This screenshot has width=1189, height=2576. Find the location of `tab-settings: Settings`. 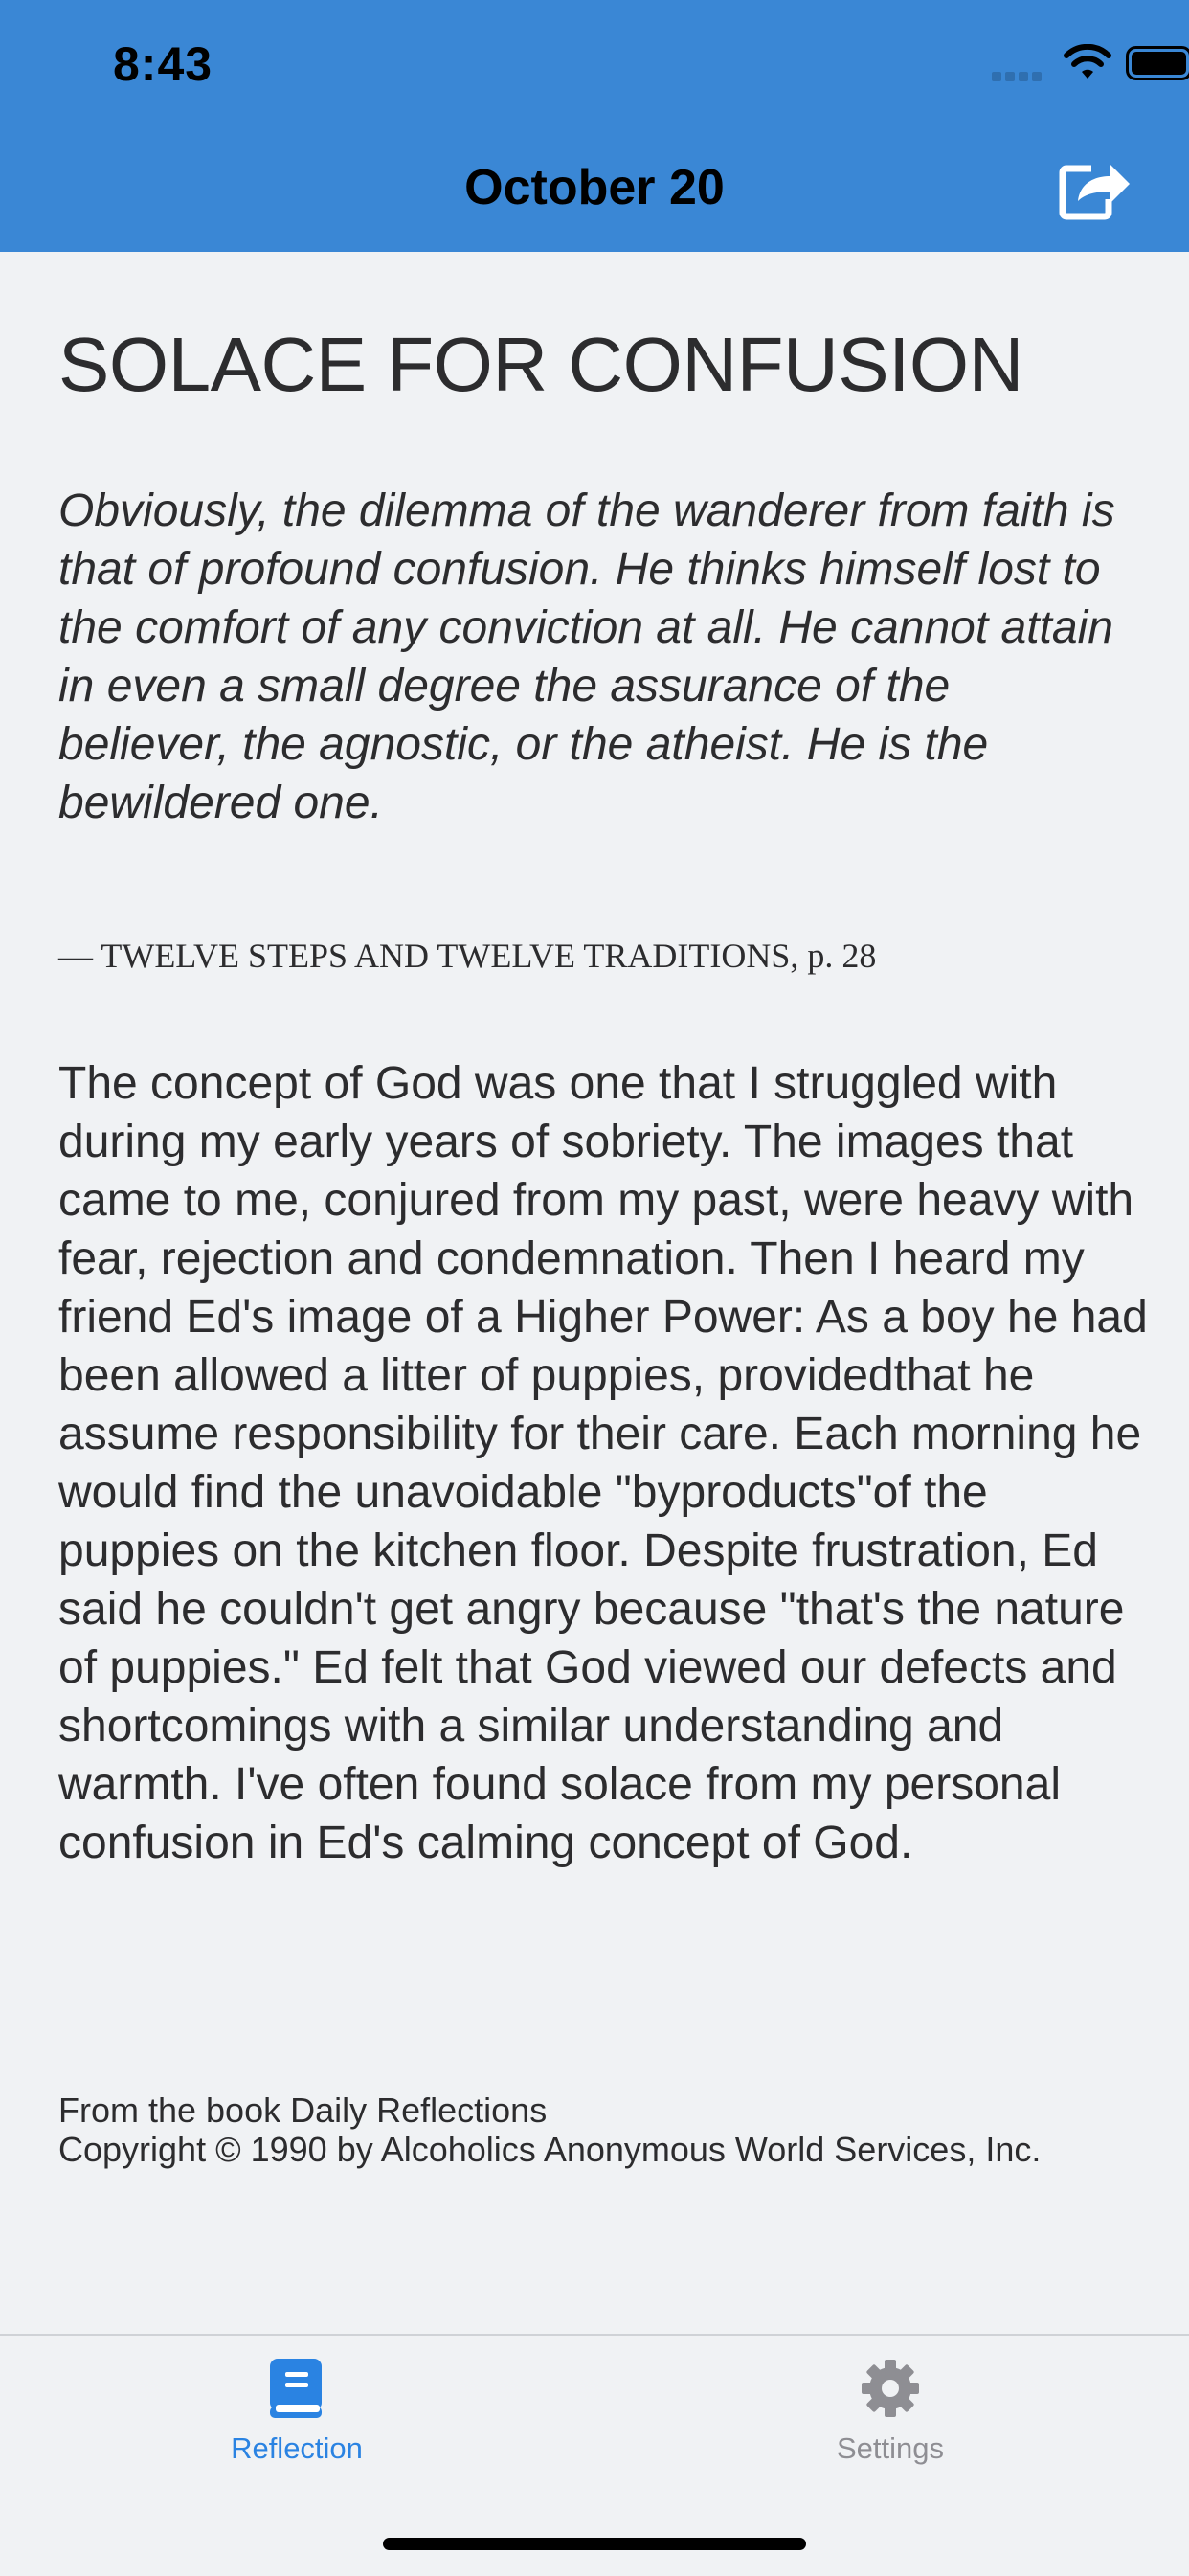

tab-settings: Settings is located at coordinates (890, 2419).